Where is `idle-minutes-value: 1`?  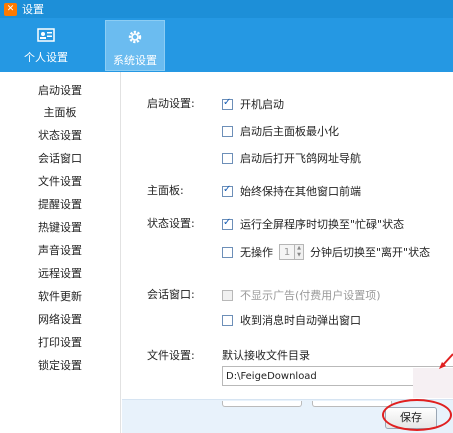
idle-minutes-value: 1 is located at coordinates (287, 252).